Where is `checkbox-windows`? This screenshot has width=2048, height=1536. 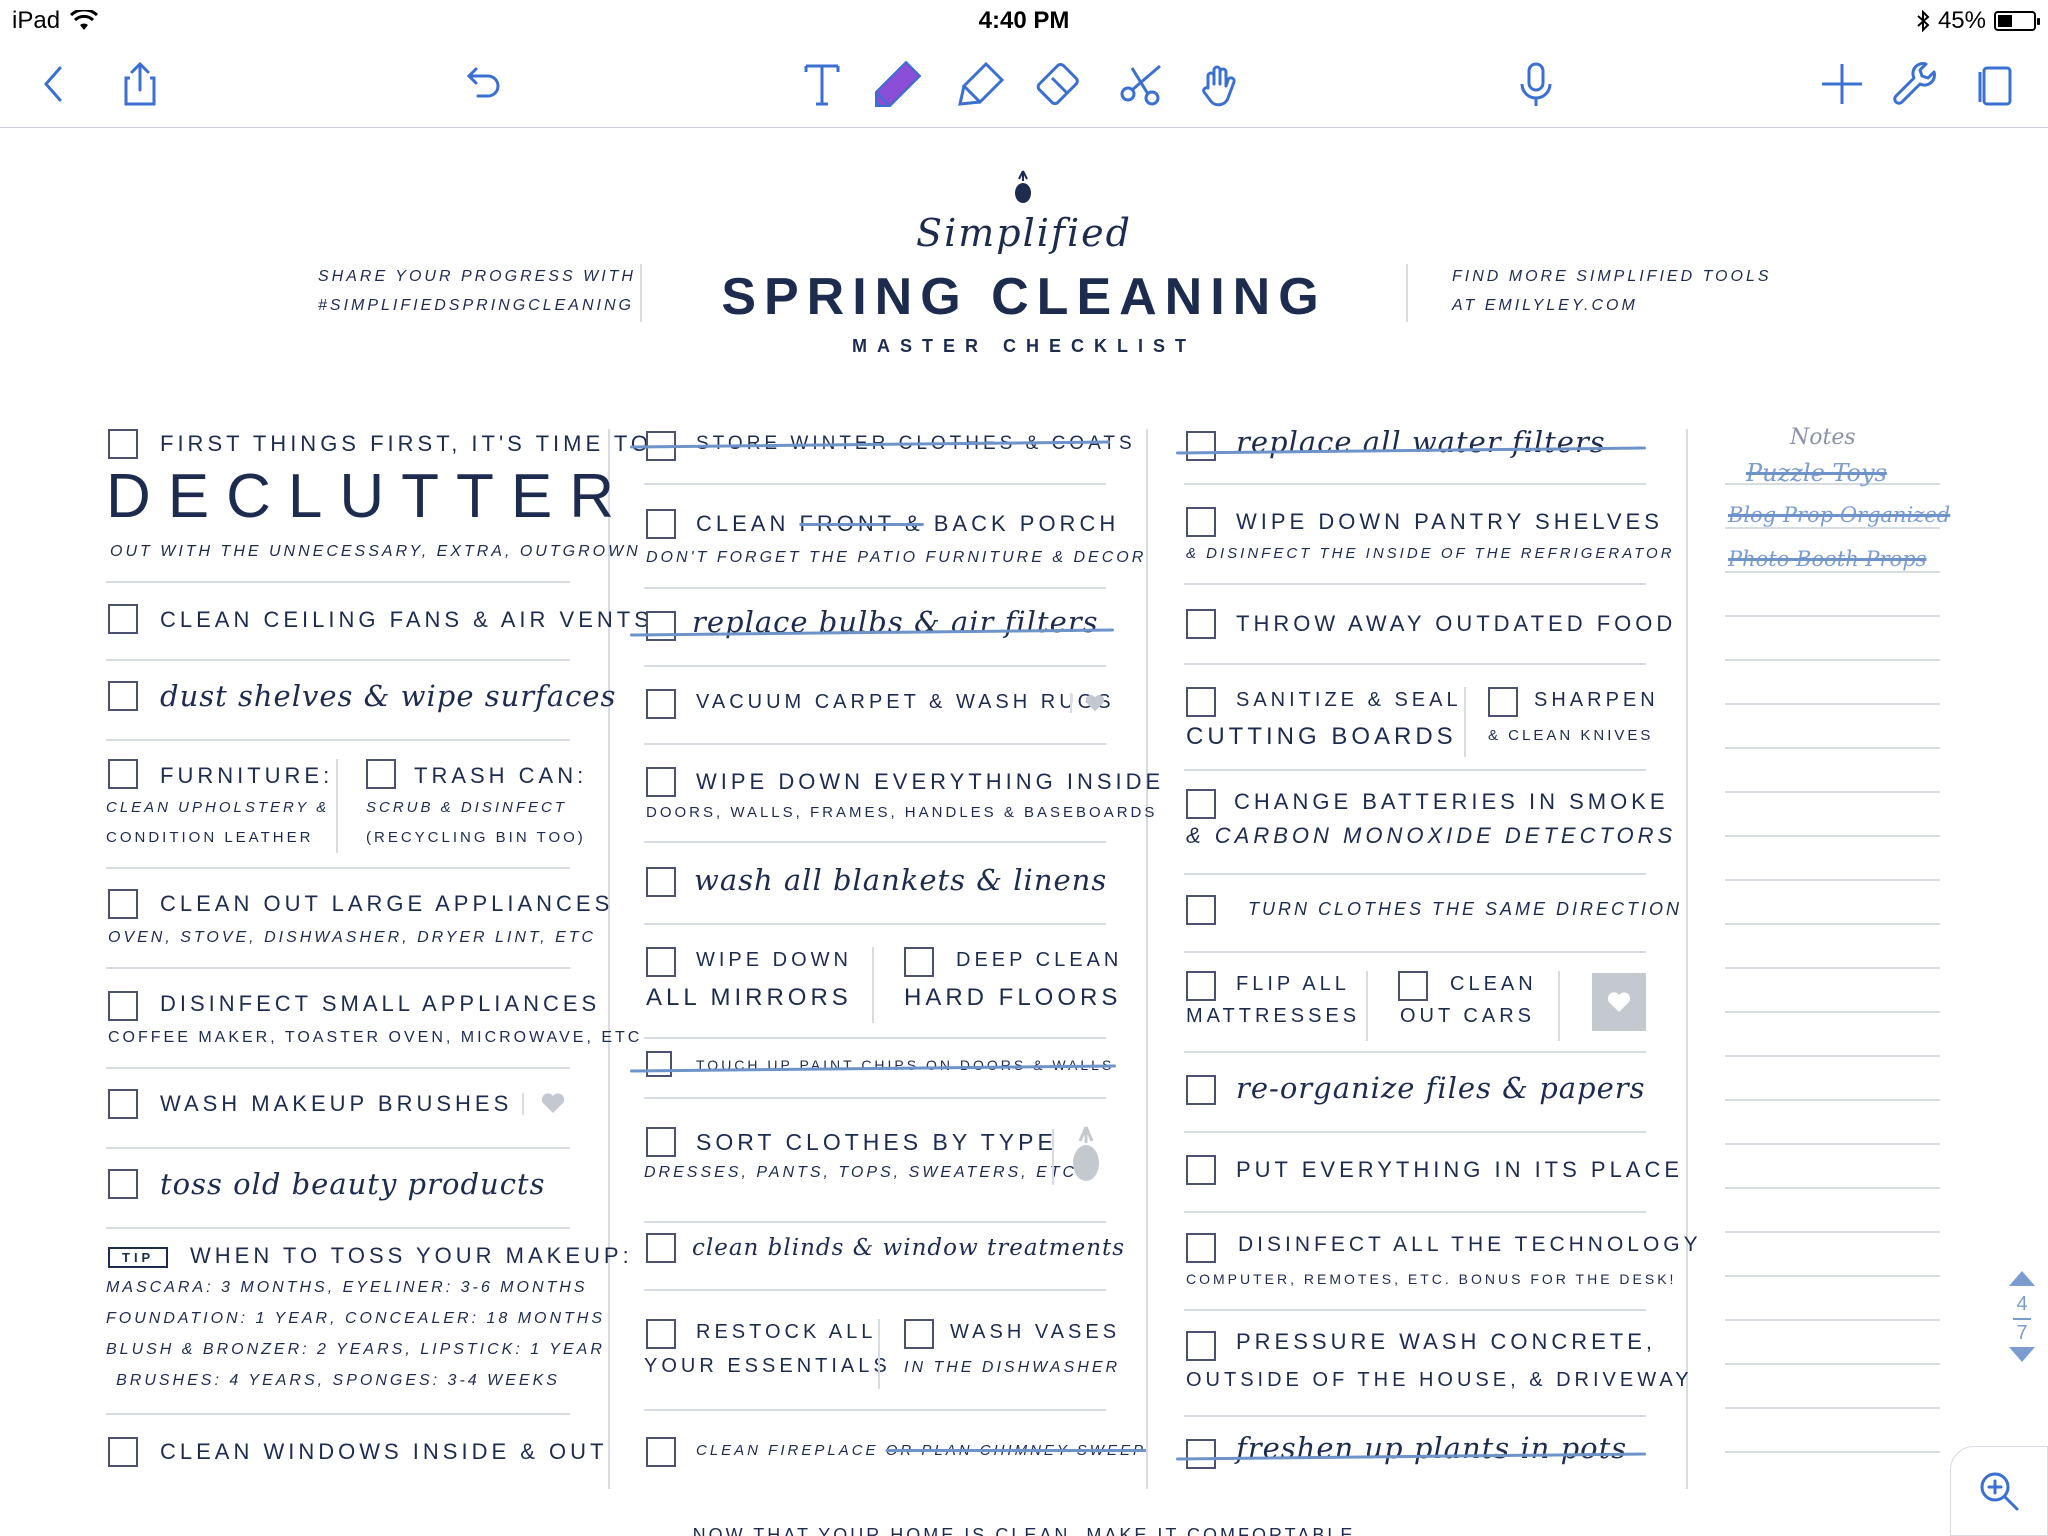
checkbox-windows is located at coordinates (123, 1452).